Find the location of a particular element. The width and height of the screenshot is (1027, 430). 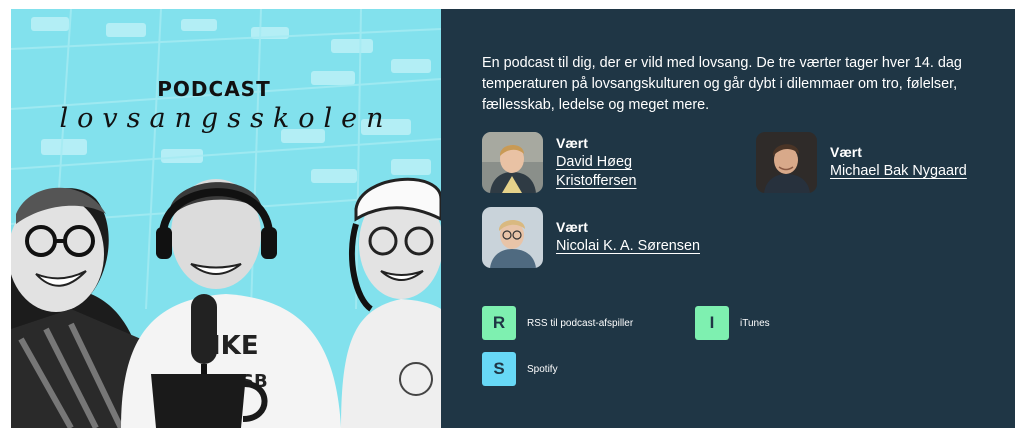

rss-label: RSS til podcast-afspiller is located at coordinates (580, 323).